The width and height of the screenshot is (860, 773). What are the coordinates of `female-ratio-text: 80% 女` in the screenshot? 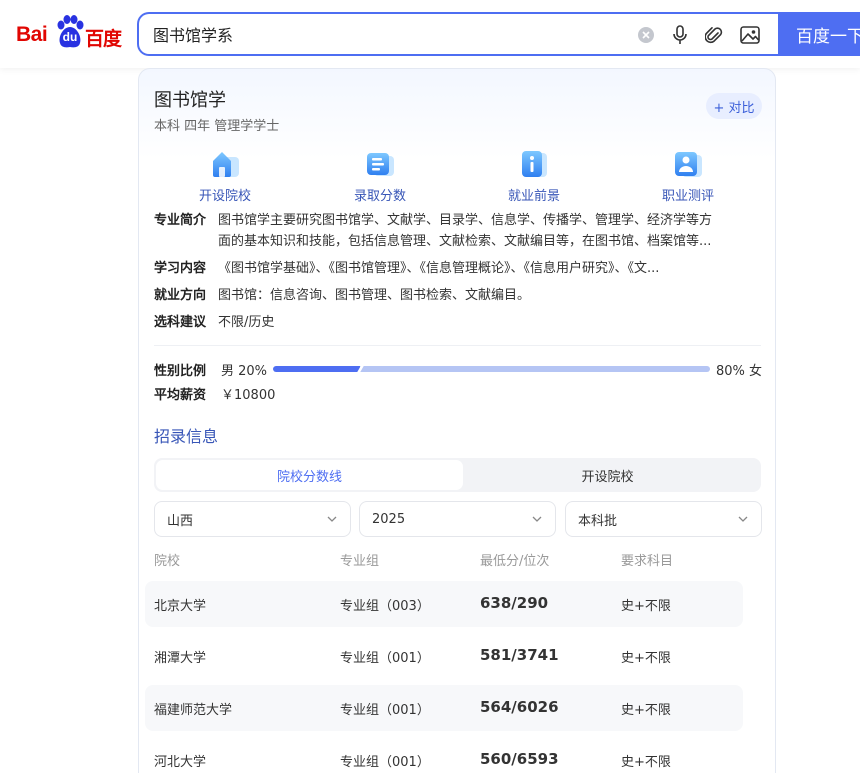 It's located at (739, 371).